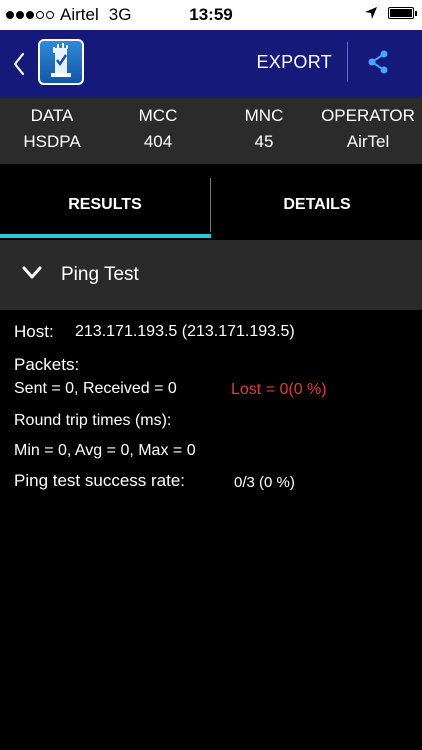 The image size is (422, 750). What do you see at coordinates (402, 13) in the screenshot?
I see `battery-icon` at bounding box center [402, 13].